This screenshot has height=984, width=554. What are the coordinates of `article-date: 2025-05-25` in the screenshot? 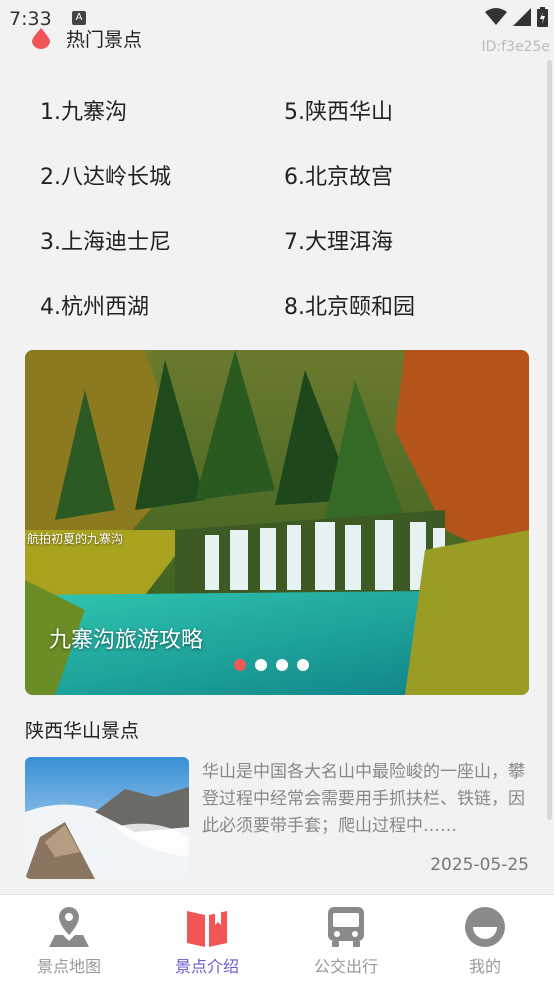 It's located at (479, 865).